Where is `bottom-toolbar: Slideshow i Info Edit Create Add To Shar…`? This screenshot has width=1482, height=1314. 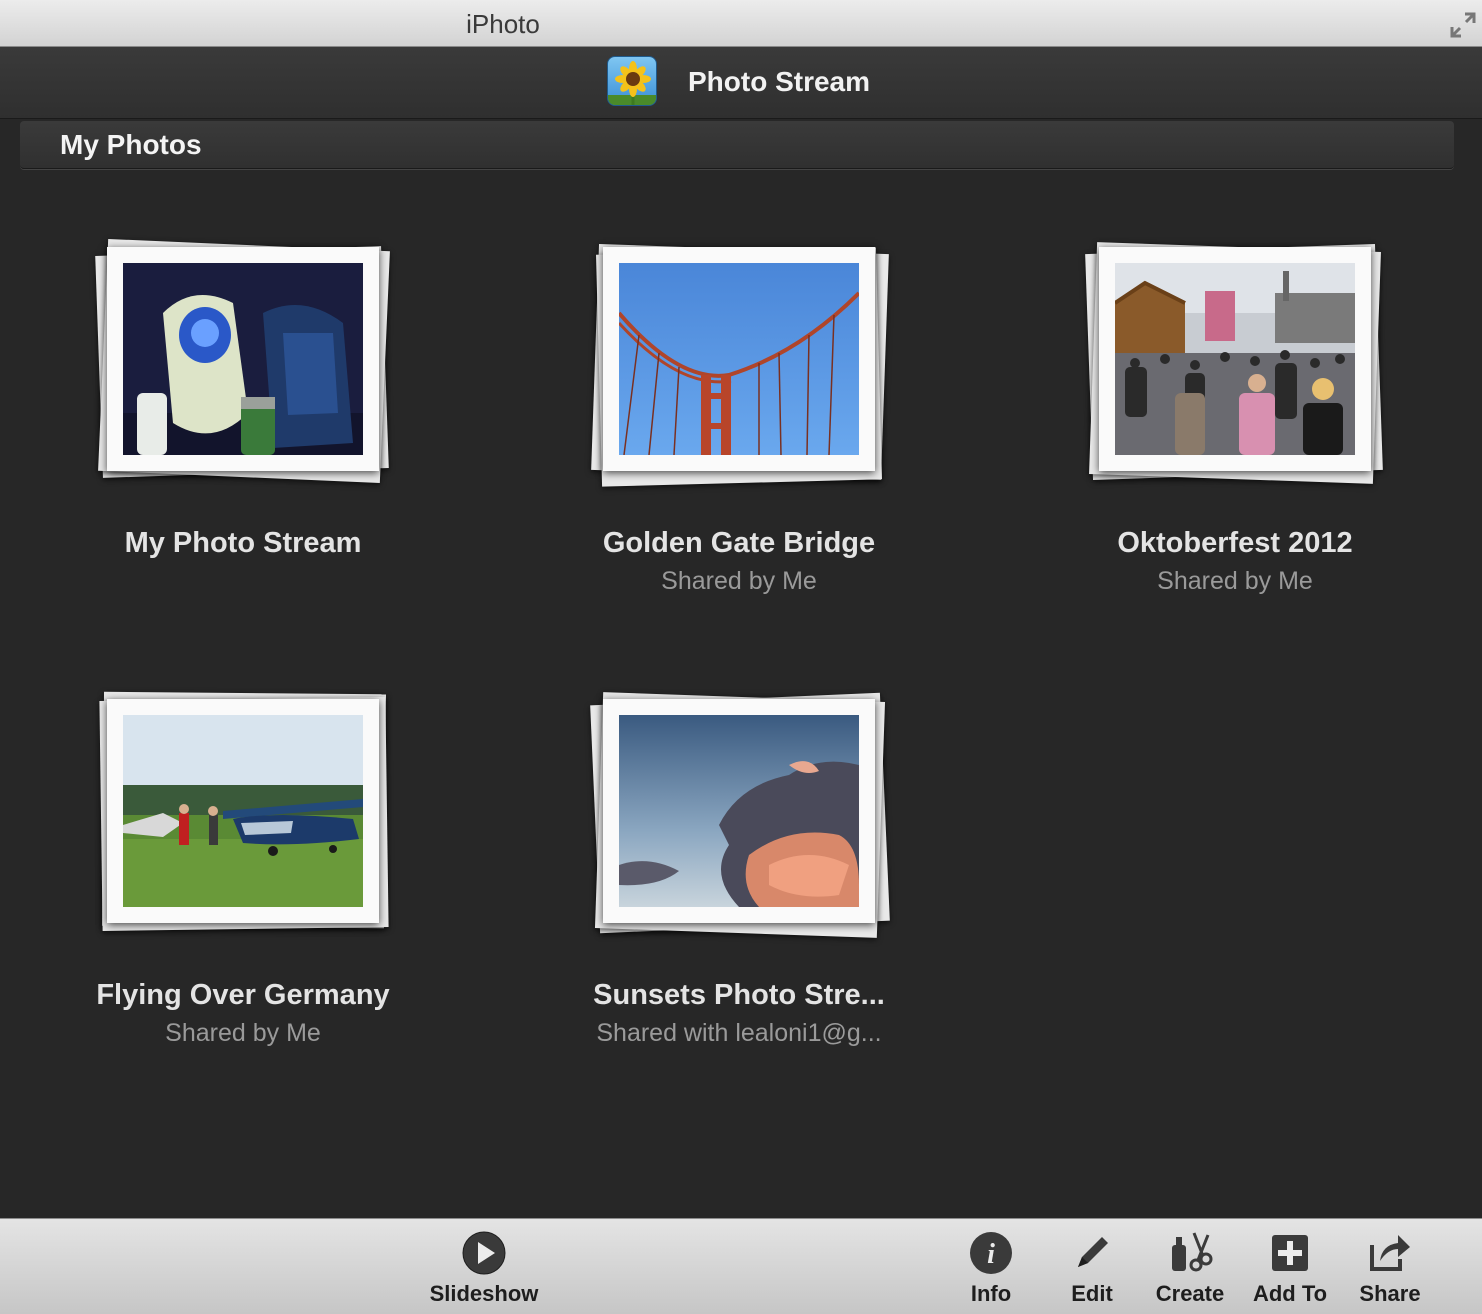
bottom-toolbar: Slideshow i Info Edit Create Add To Shar… is located at coordinates (741, 1266).